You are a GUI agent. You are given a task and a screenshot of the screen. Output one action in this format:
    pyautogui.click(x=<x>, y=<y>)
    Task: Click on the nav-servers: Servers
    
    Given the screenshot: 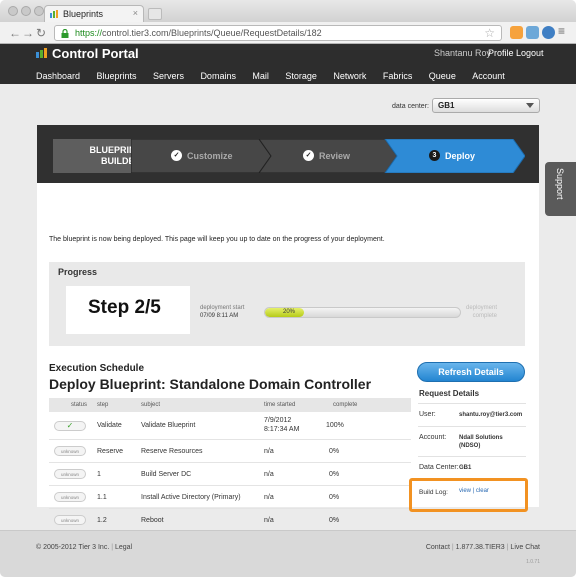 What is the action you would take?
    pyautogui.click(x=168, y=76)
    